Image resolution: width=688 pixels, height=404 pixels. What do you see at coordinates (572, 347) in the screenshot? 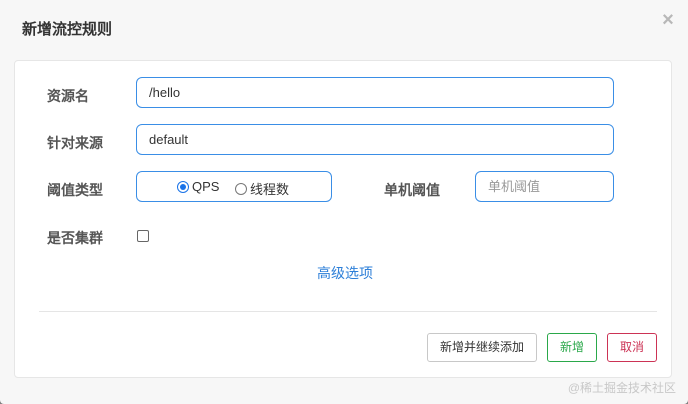
I see `add-button: 新增` at bounding box center [572, 347].